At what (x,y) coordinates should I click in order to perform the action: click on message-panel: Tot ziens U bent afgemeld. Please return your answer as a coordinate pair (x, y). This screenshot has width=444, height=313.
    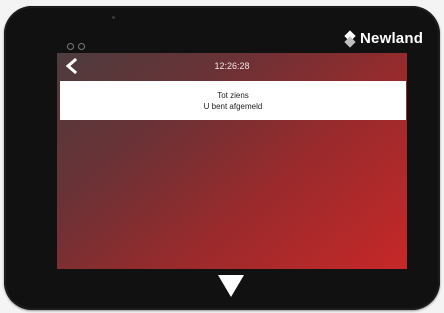
    Looking at the image, I should click on (233, 100).